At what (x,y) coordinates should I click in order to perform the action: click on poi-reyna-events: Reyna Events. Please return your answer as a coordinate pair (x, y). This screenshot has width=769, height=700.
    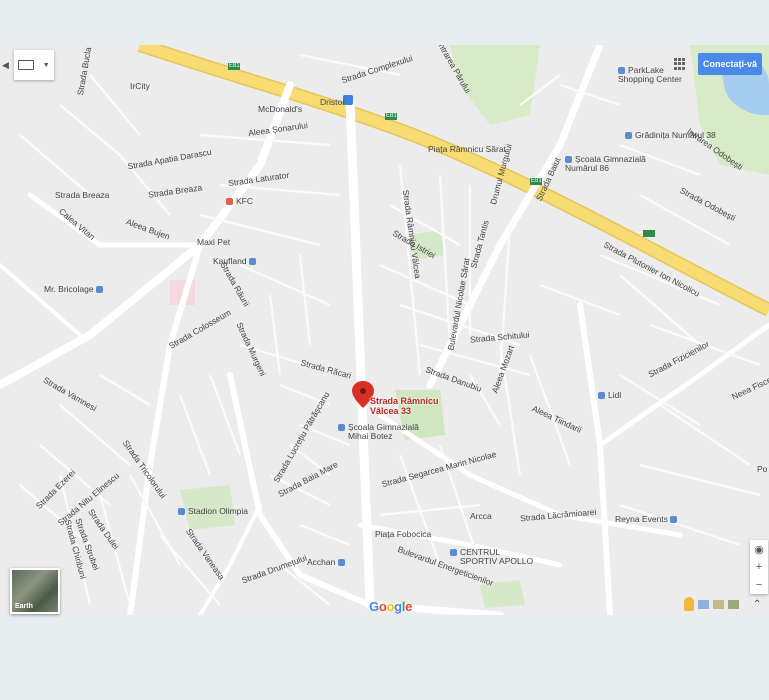
    Looking at the image, I should click on (647, 519).